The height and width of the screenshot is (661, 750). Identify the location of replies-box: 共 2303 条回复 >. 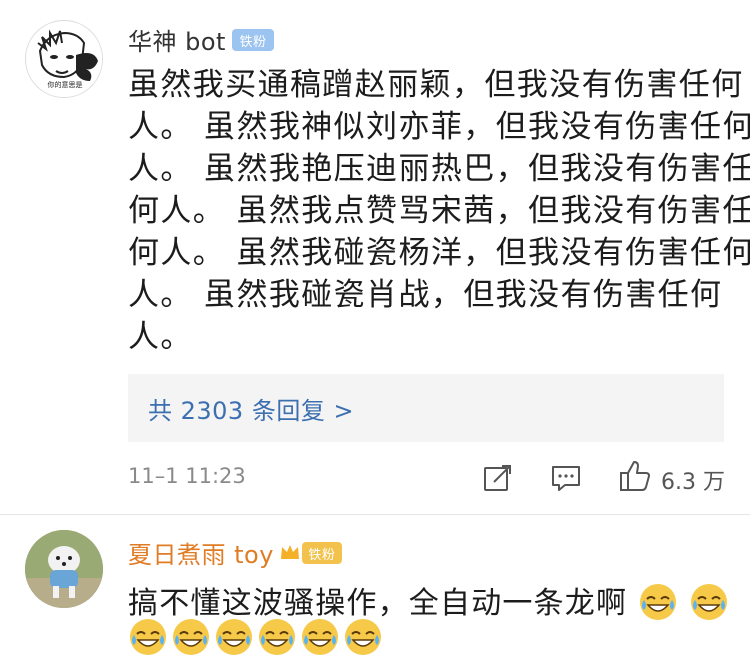
(426, 408).